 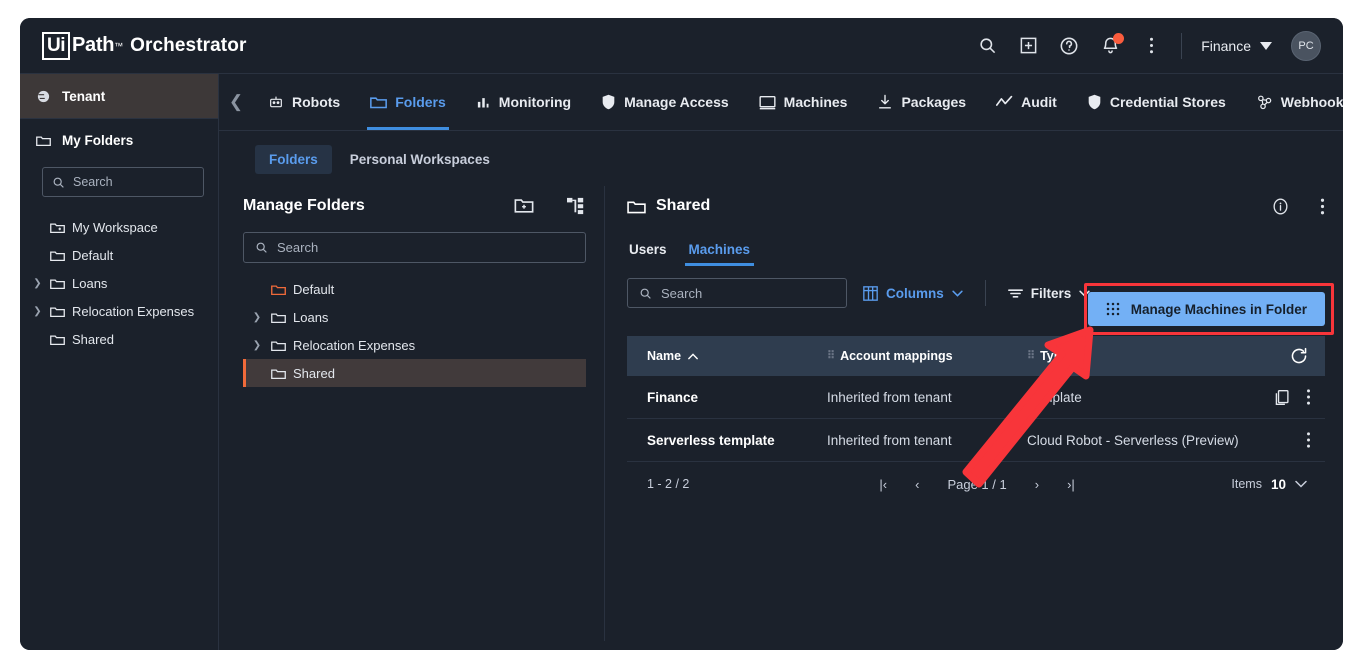 What do you see at coordinates (93, 182) in the screenshot?
I see `sidebar-search-placeholder: Search` at bounding box center [93, 182].